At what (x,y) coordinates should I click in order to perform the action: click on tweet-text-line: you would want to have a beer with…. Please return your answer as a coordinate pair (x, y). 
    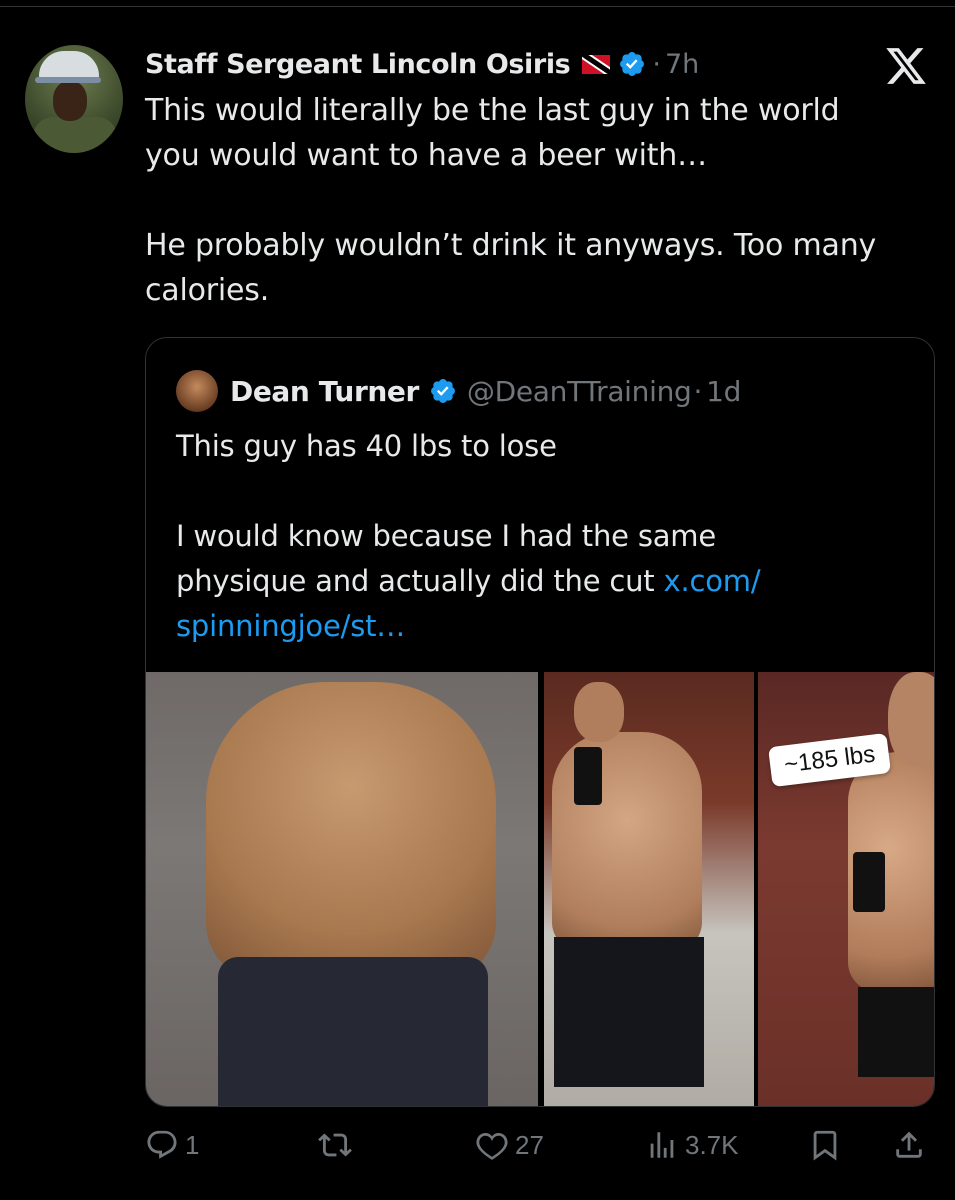
    Looking at the image, I should click on (426, 155).